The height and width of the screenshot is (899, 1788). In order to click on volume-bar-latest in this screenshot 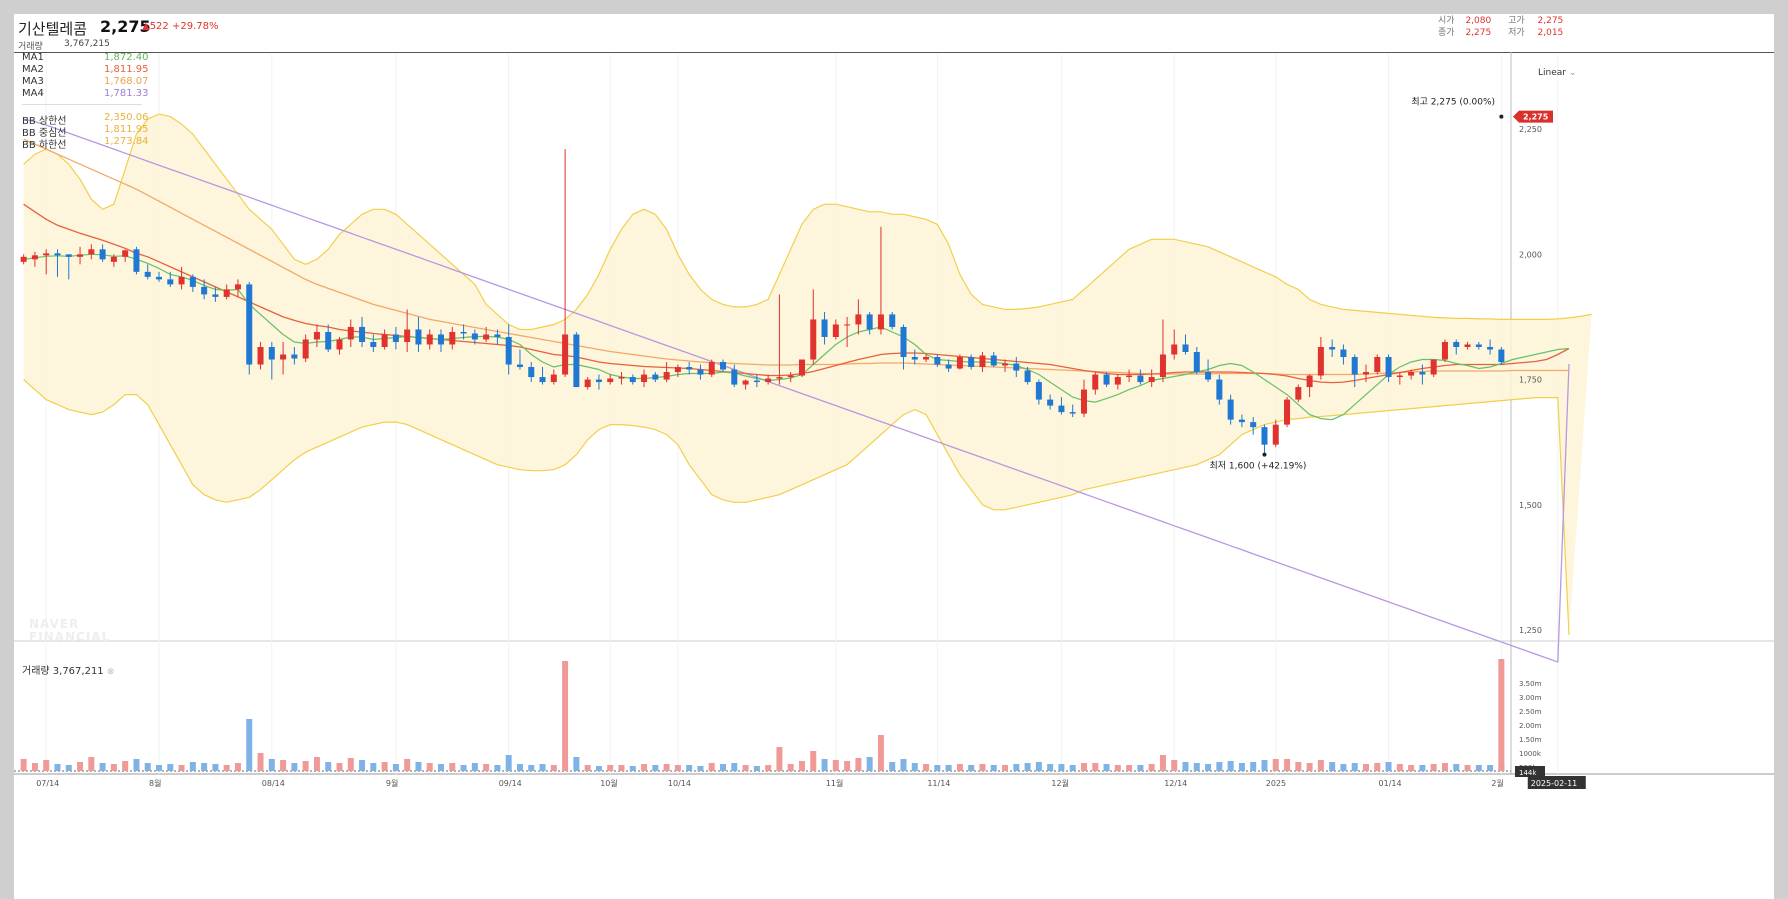, I will do `click(1501, 715)`.